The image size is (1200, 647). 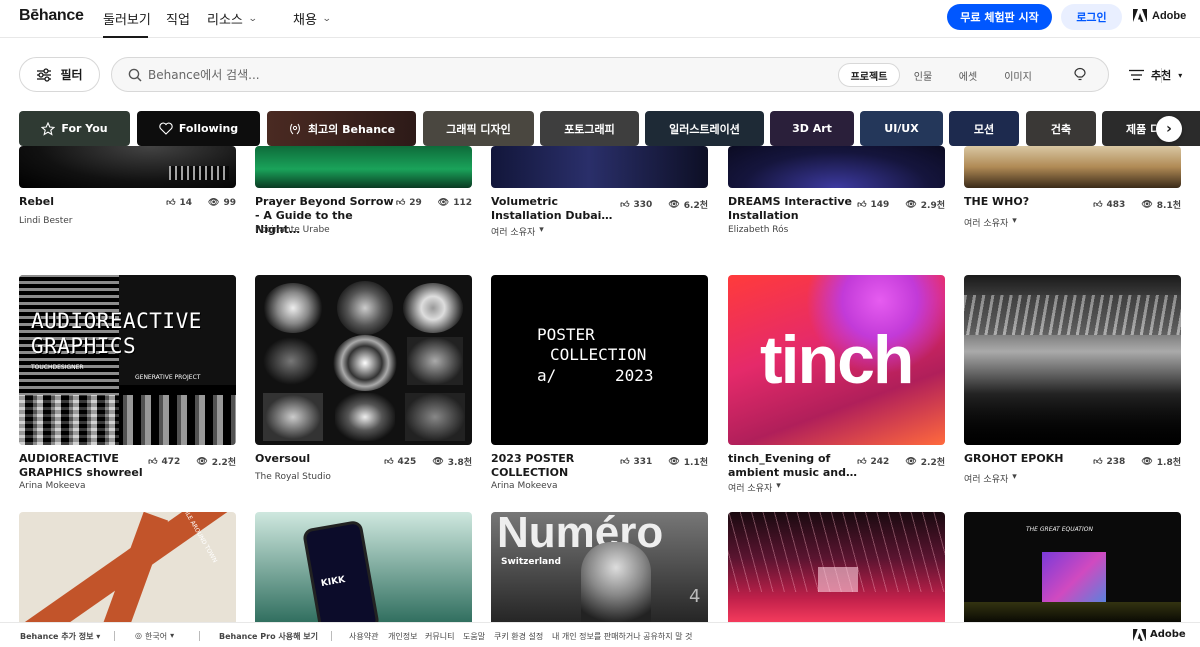 I want to click on project-thumbnail: TILE AROUND TOWN, so click(x=127, y=567).